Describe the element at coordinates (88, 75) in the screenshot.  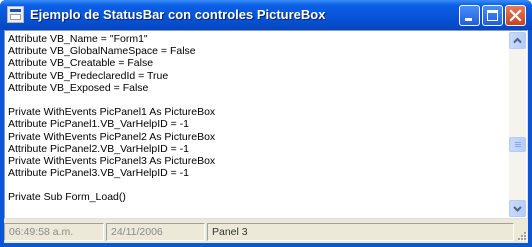
I see `code-line: Attribute VB_PredeclaredId = True` at that location.